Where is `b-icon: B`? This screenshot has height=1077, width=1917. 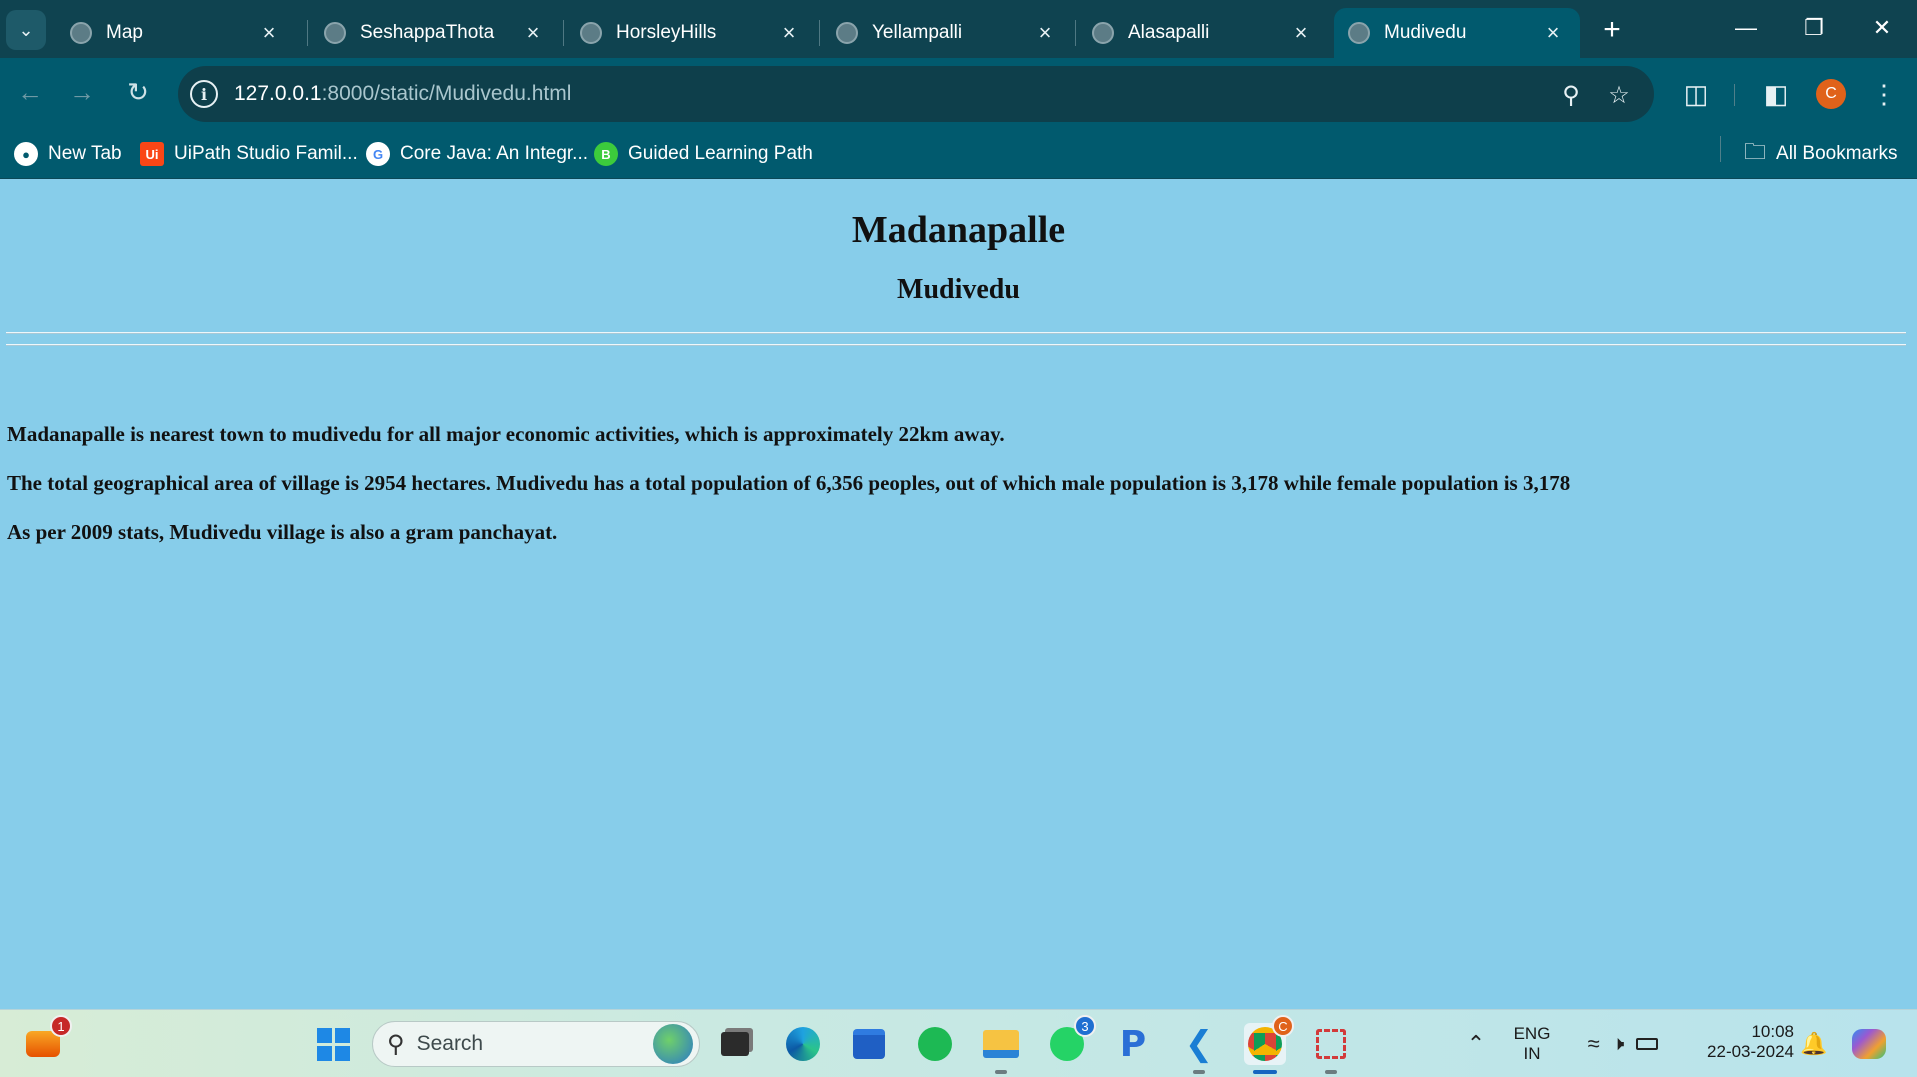
b-icon: B is located at coordinates (606, 154).